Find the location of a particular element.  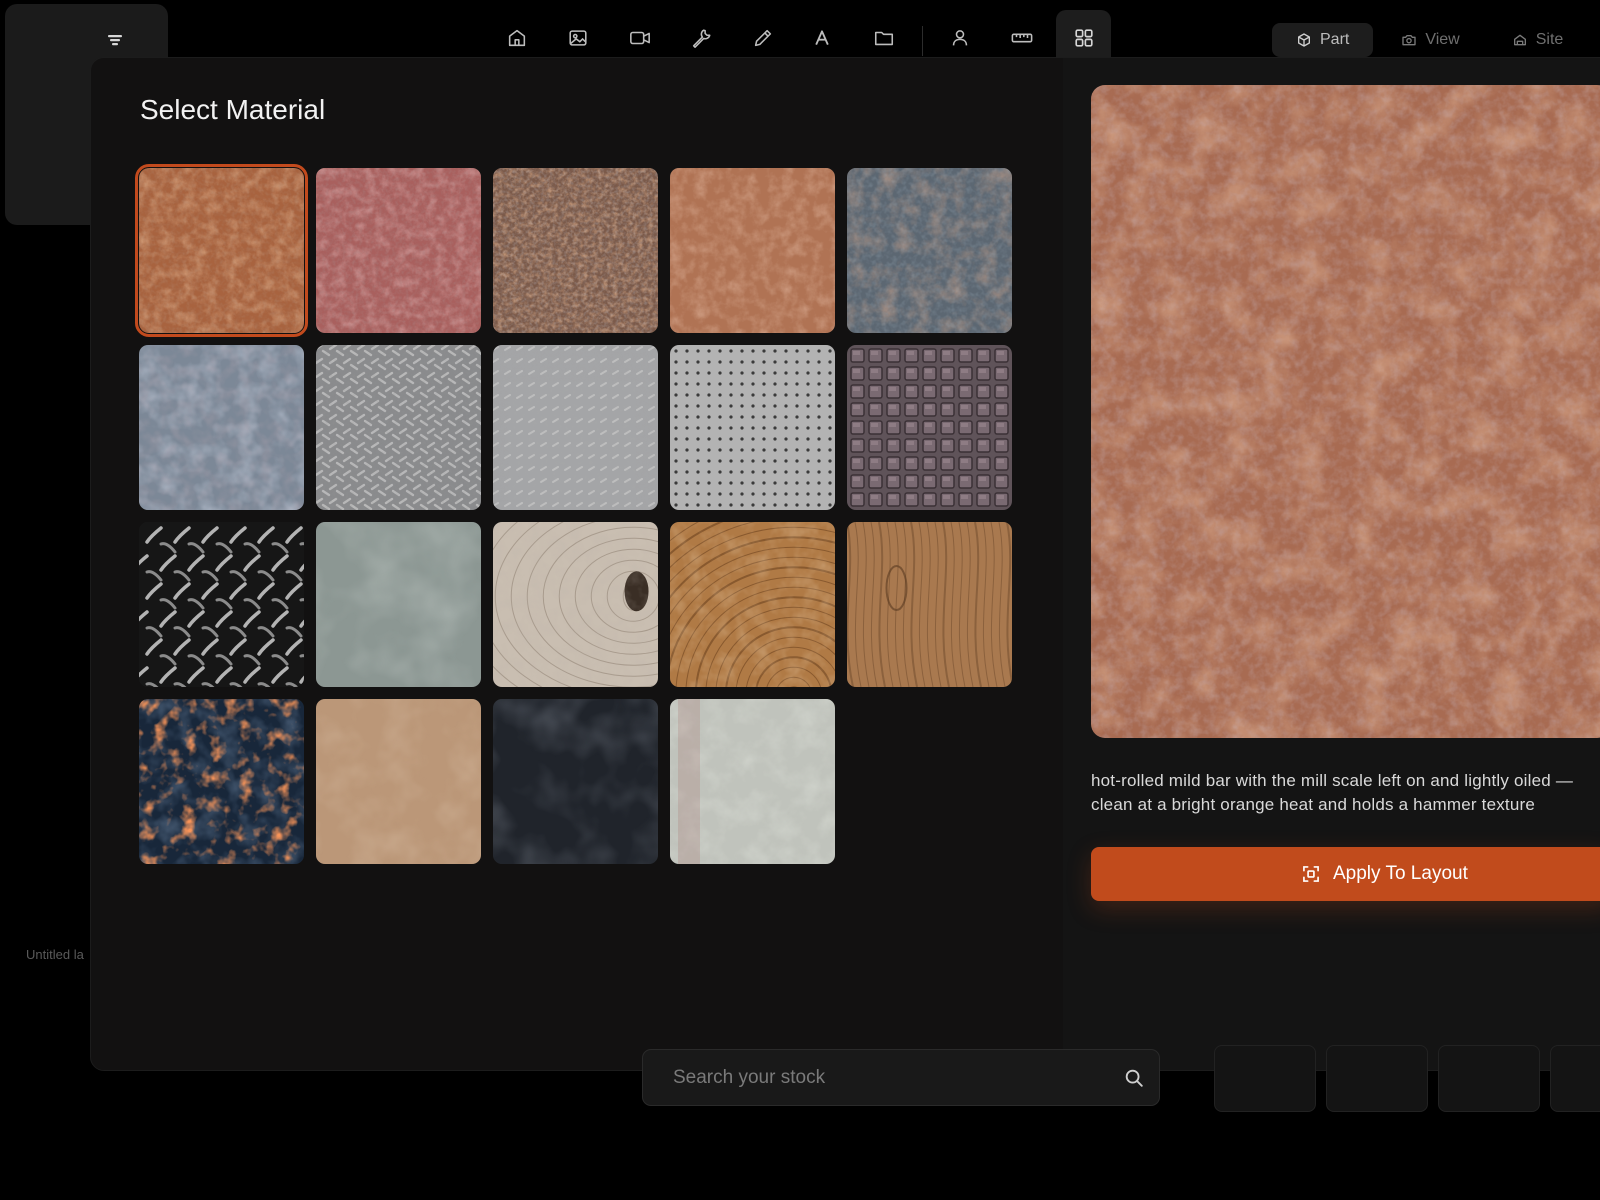

stock-search-bar is located at coordinates (901, 1077).